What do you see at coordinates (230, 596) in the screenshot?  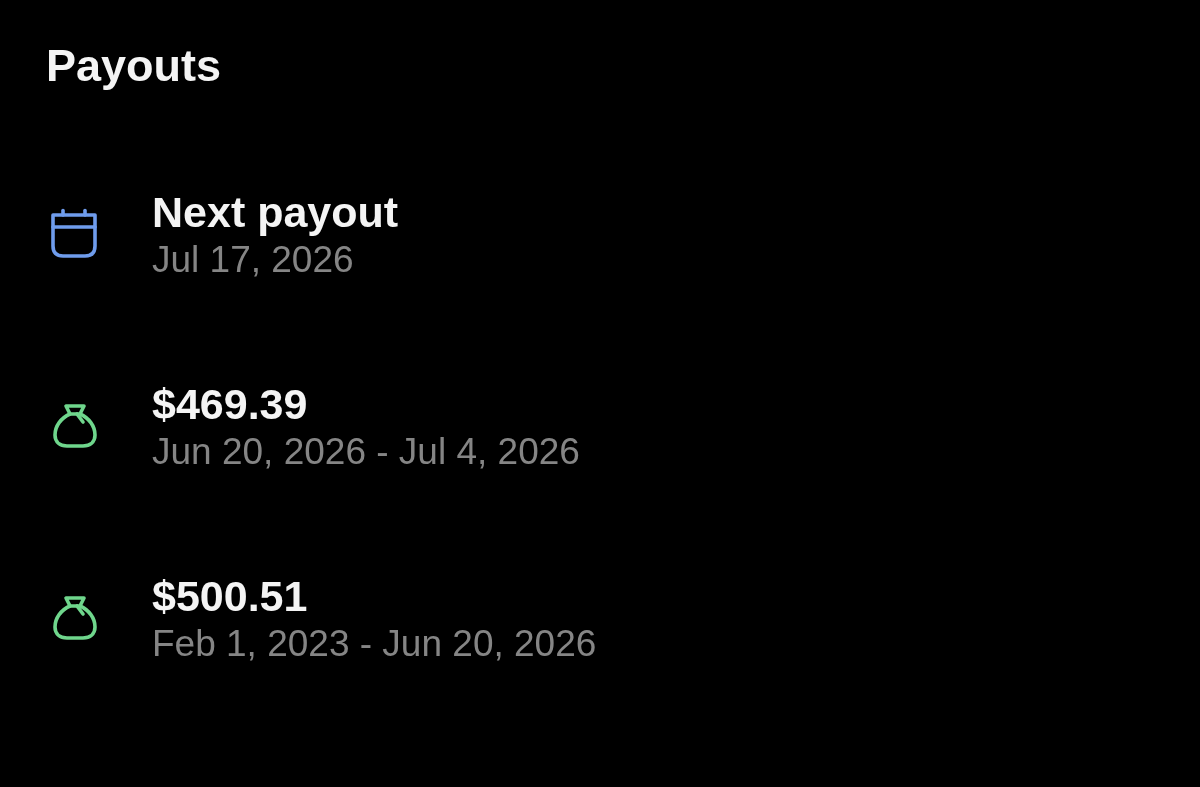 I see `item-title: $500.51` at bounding box center [230, 596].